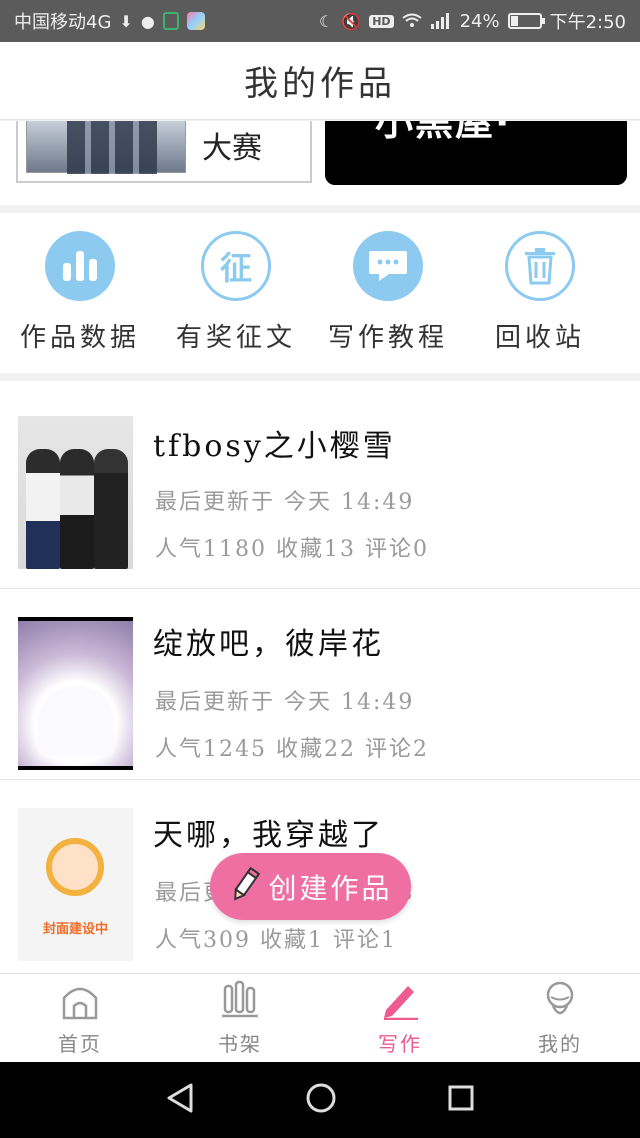 Image resolution: width=640 pixels, height=1138 pixels. I want to click on status-bar: 中国移动4G ⬇ ● ☾ 🔇 HD 24% 下午2:50, so click(320, 21).